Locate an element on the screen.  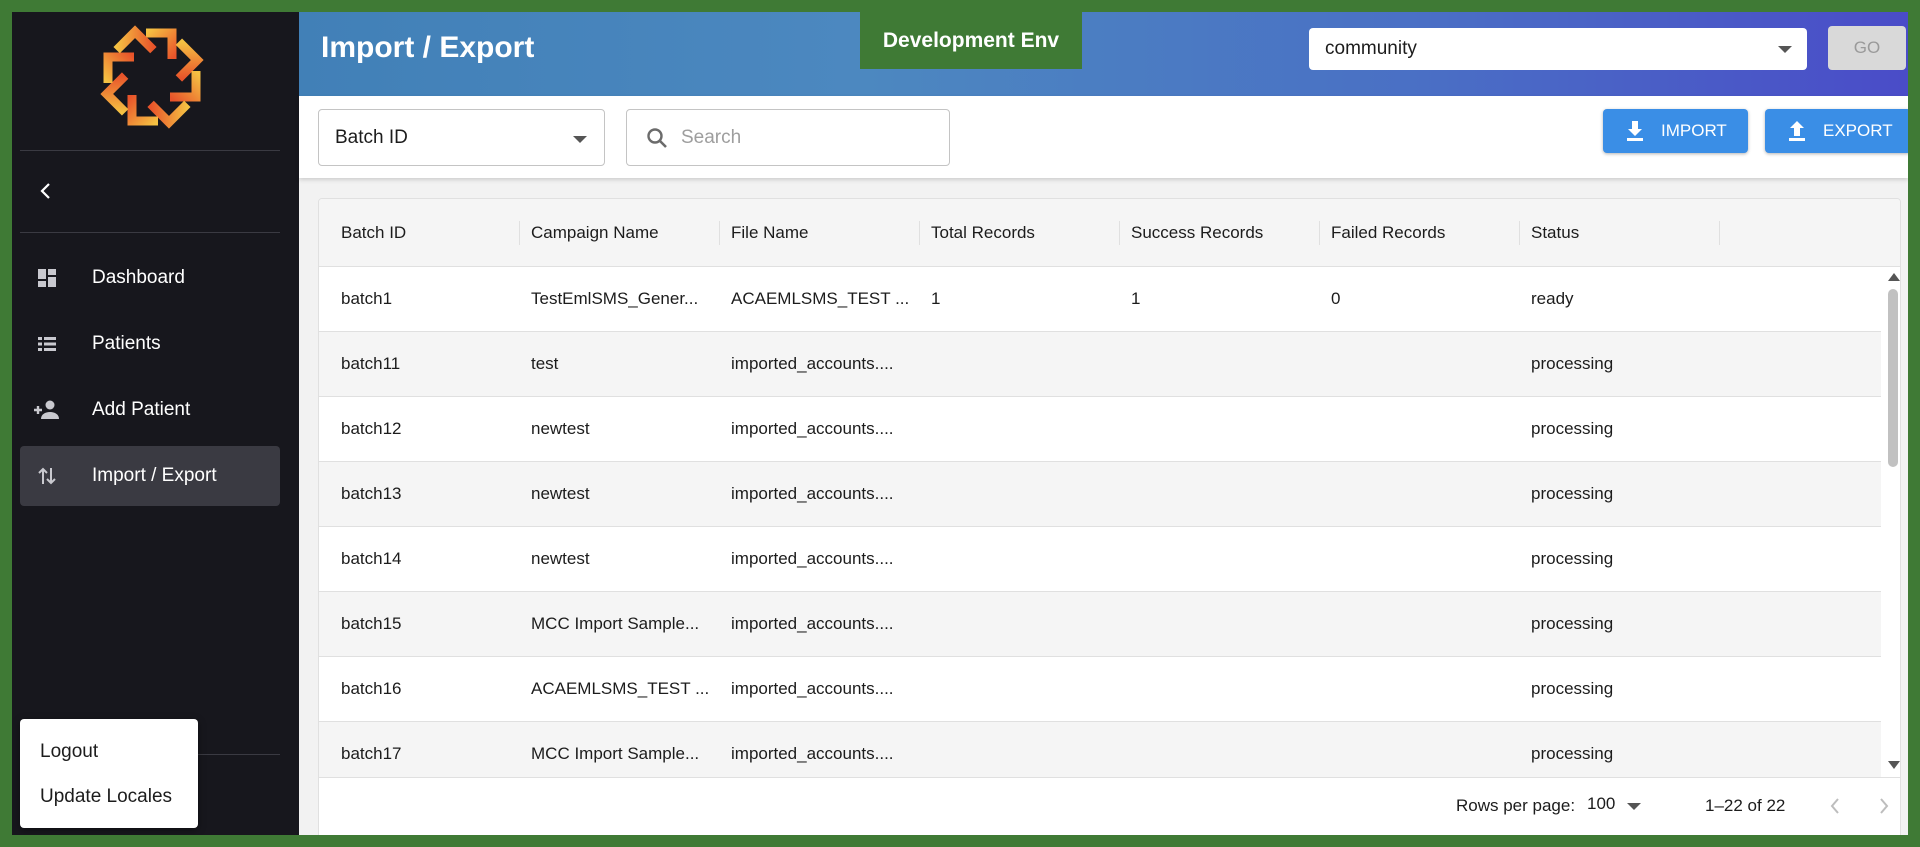
rows-per-page-value: 100 is located at coordinates (1601, 803).